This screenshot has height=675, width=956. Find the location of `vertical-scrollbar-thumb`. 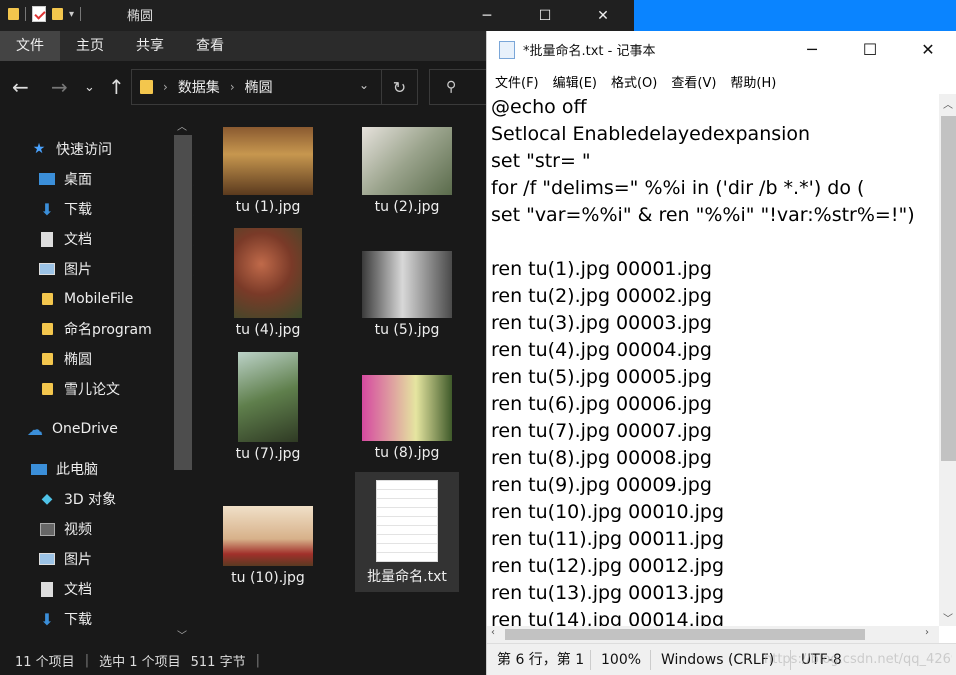

vertical-scrollbar-thumb is located at coordinates (948, 288).